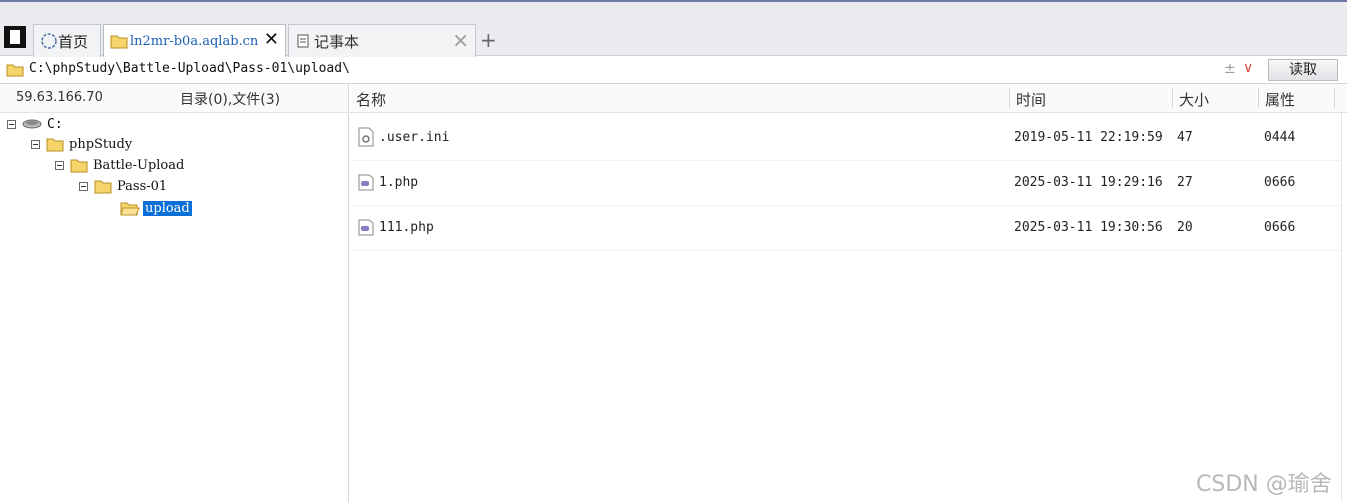 The width and height of the screenshot is (1347, 502). What do you see at coordinates (371, 99) in the screenshot?
I see `column-header-name: 名称` at bounding box center [371, 99].